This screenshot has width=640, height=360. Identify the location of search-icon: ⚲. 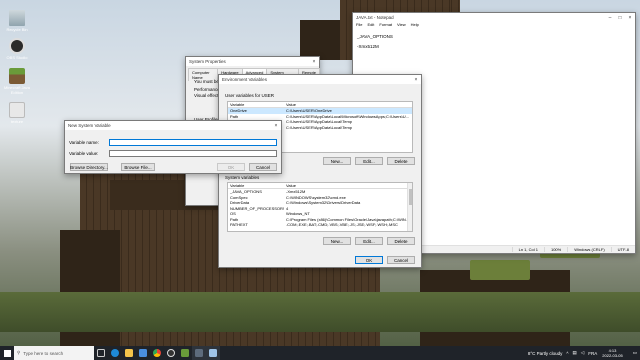
(19, 352).